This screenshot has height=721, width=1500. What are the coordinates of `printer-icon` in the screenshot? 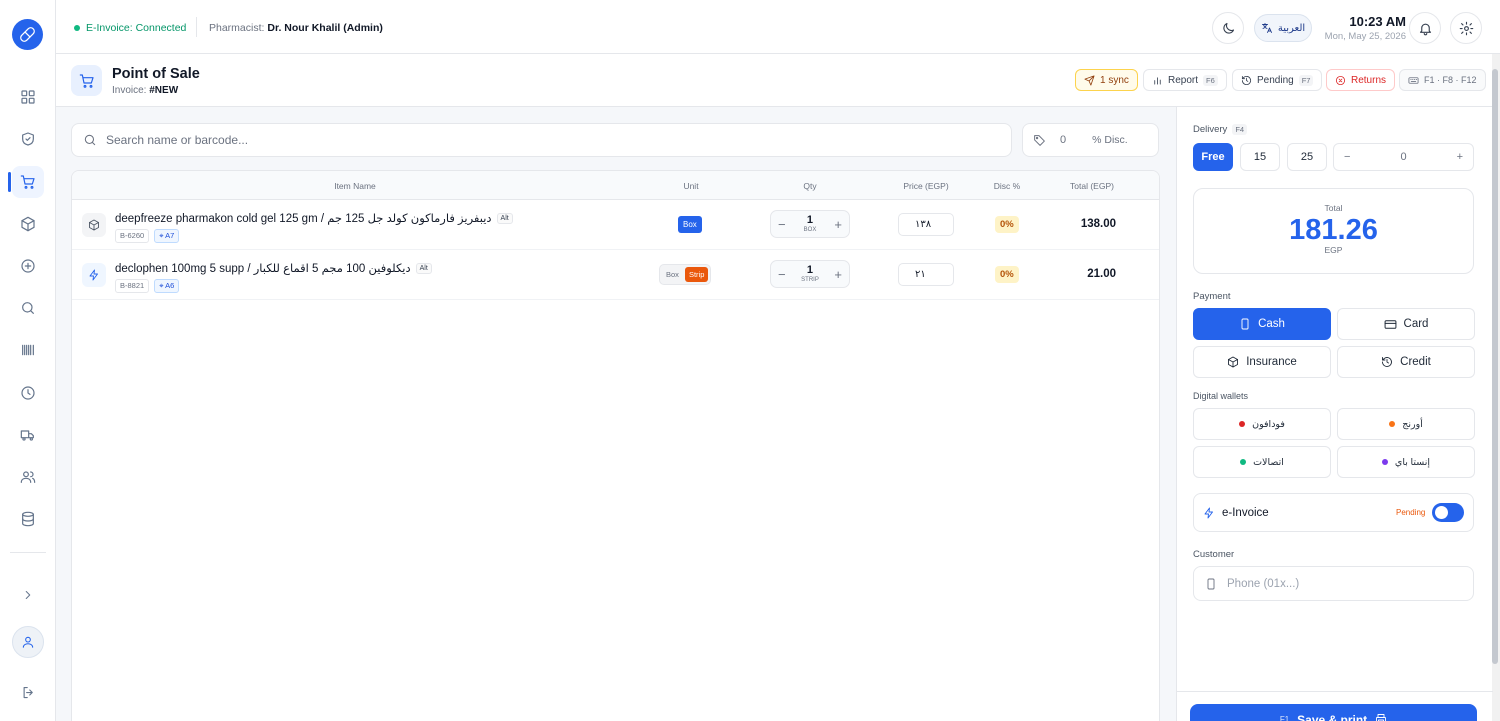 It's located at (1381, 717).